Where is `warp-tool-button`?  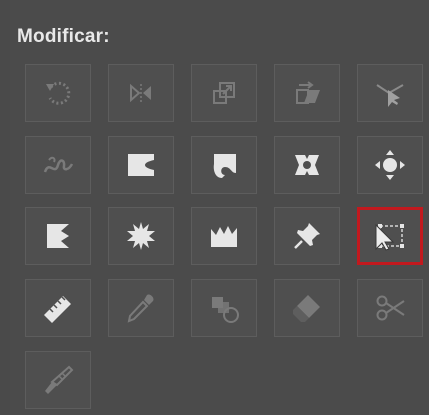 warp-tool-button is located at coordinates (58, 165).